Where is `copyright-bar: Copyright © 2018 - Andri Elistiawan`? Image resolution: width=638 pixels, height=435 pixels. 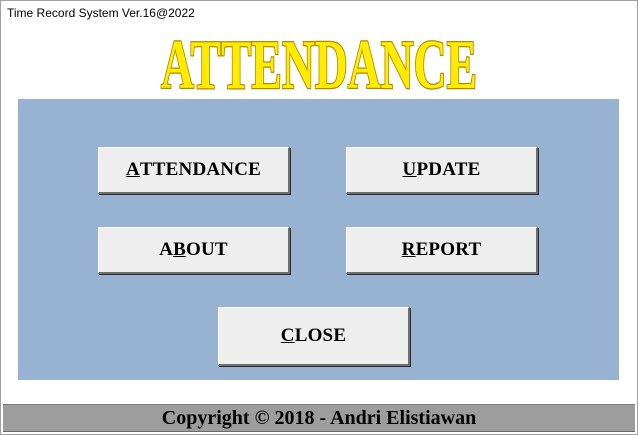
copyright-bar: Copyright © 2018 - Andri Elistiawan is located at coordinates (319, 418).